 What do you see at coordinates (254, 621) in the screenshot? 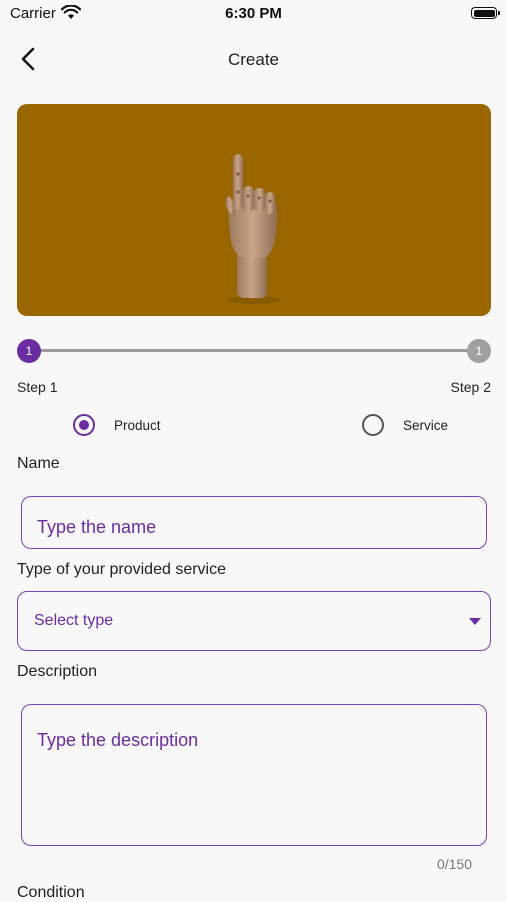
I see `service-type-select: Select type` at bounding box center [254, 621].